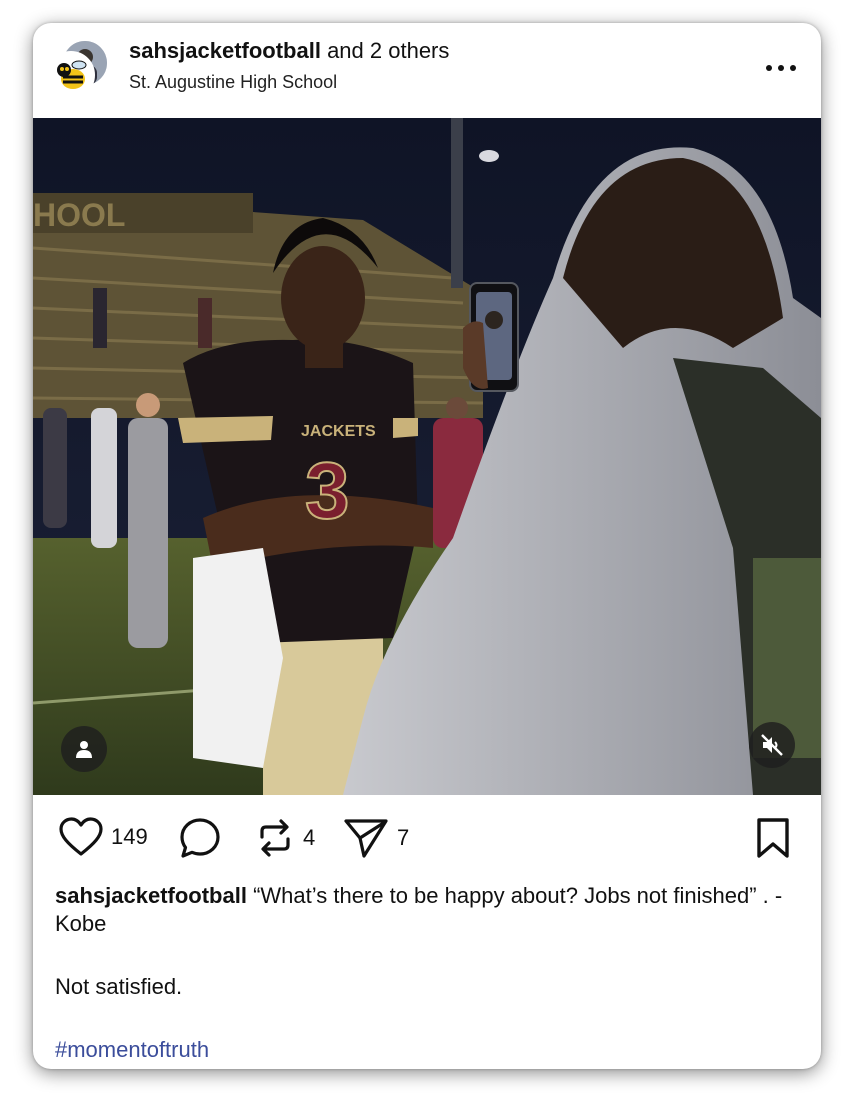 The height and width of the screenshot is (1112, 854). I want to click on caption-username: sahsjacketfootball, so click(151, 895).